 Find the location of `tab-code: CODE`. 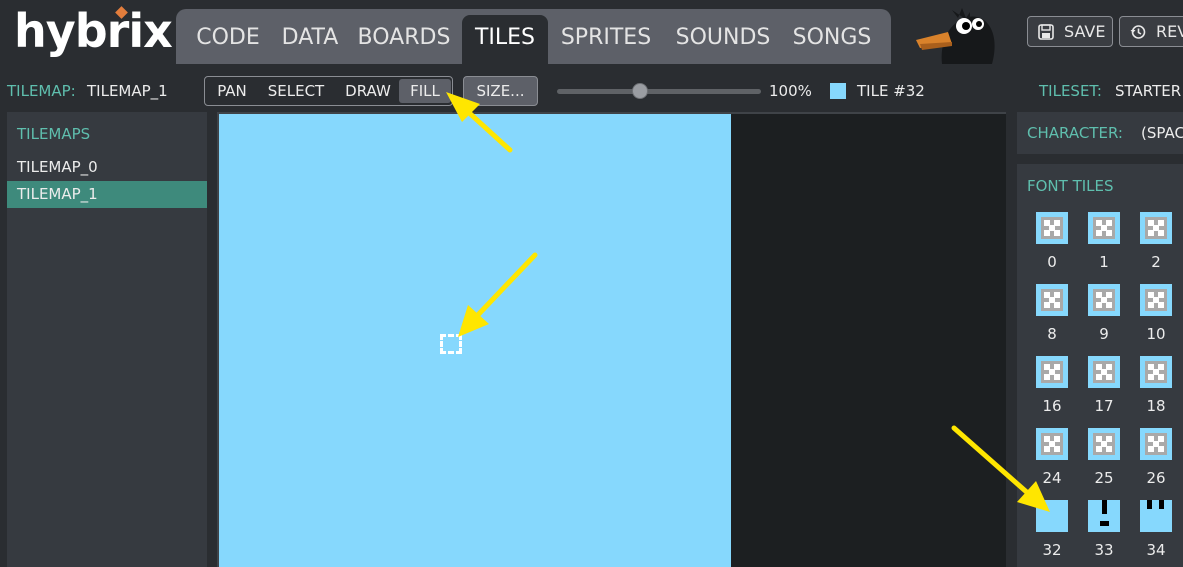

tab-code: CODE is located at coordinates (228, 39).